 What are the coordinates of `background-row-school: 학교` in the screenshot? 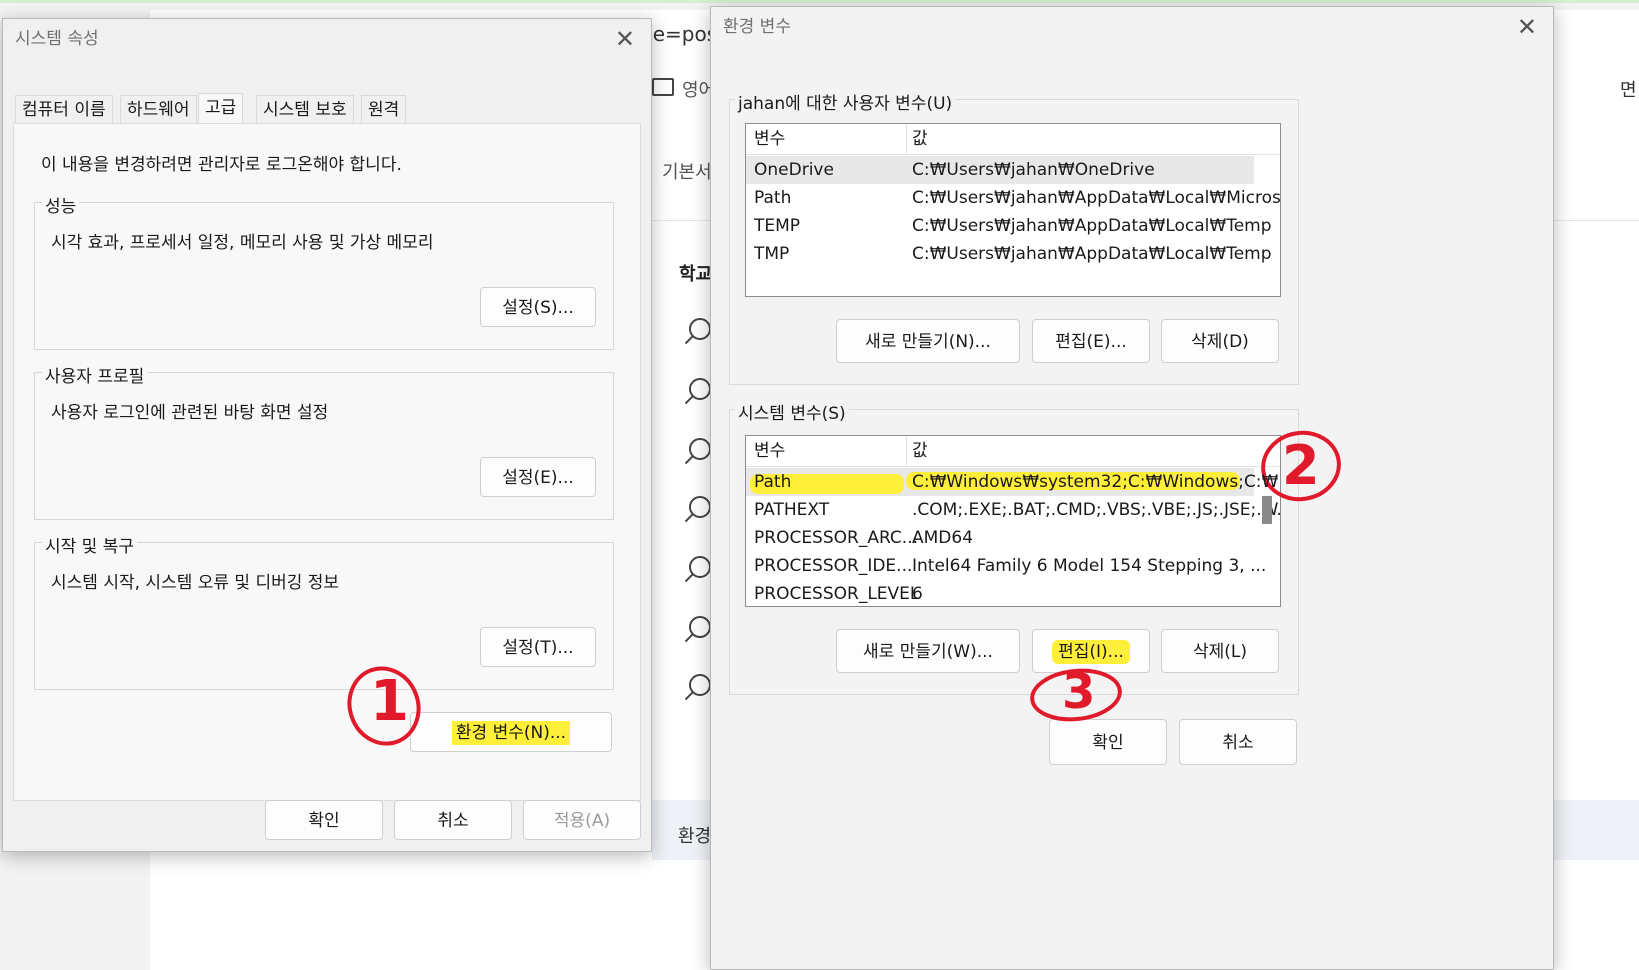 It's located at (696, 274).